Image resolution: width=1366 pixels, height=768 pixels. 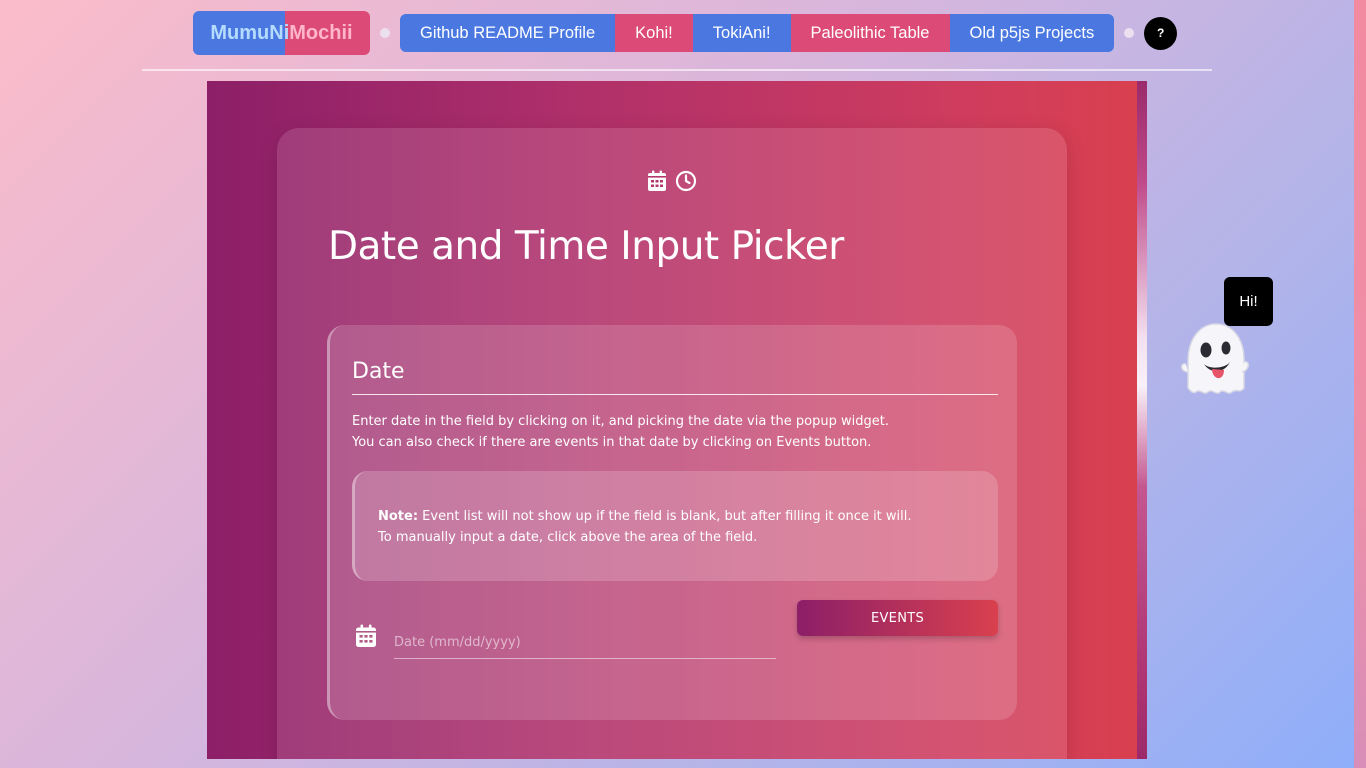 What do you see at coordinates (675, 394) in the screenshot?
I see `date-heading-divider` at bounding box center [675, 394].